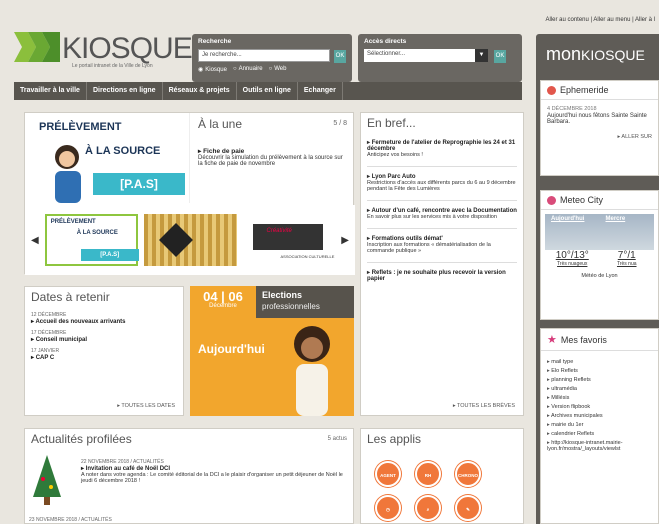 Image resolution: width=659 pixels, height=524 pixels. I want to click on nav-item-outils: Outils en ligne, so click(267, 91).